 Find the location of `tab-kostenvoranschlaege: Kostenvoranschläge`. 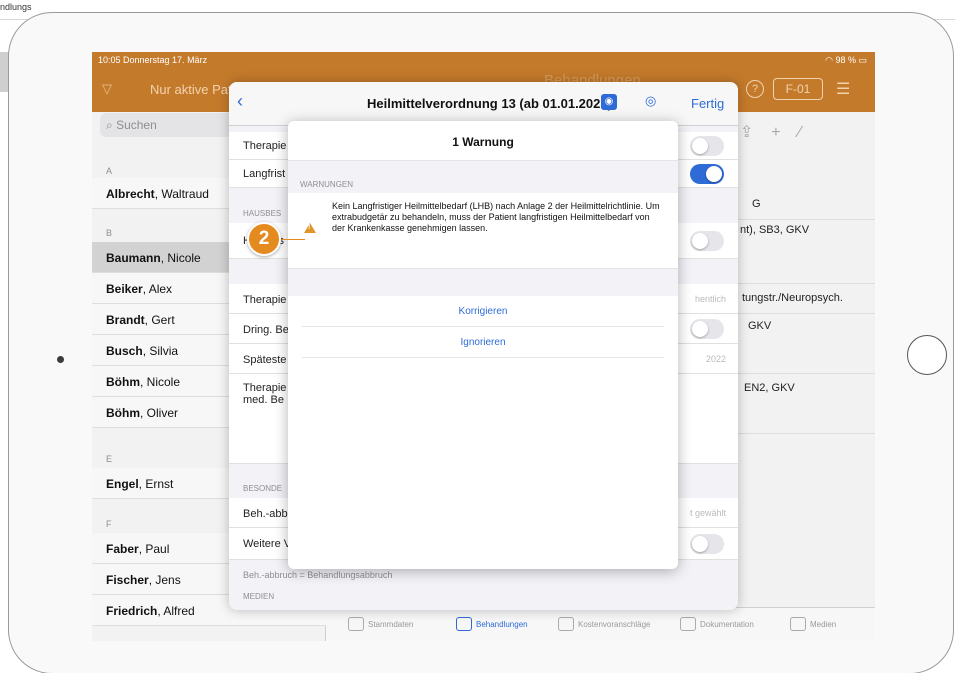

tab-kostenvoranschlaege: Kostenvoranschläge is located at coordinates (604, 624).